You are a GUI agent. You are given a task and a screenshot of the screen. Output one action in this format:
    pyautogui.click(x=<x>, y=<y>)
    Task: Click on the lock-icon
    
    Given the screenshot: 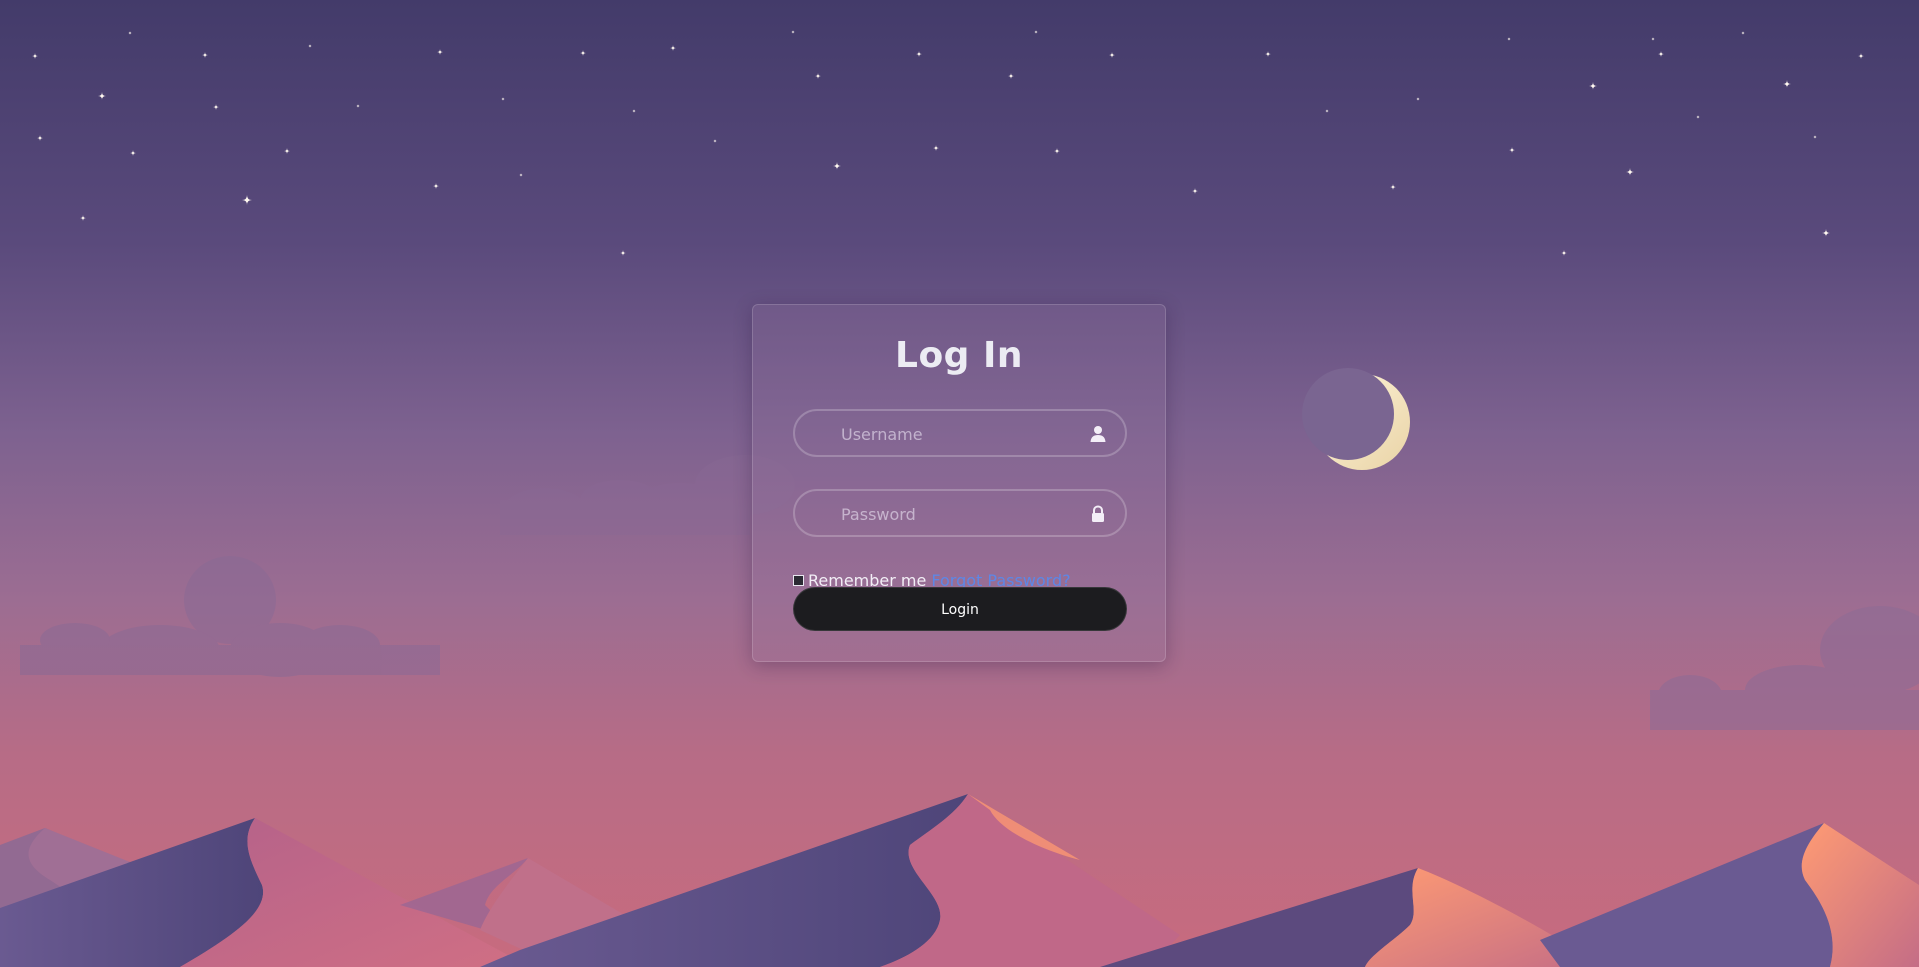 What is the action you would take?
    pyautogui.click(x=1098, y=513)
    